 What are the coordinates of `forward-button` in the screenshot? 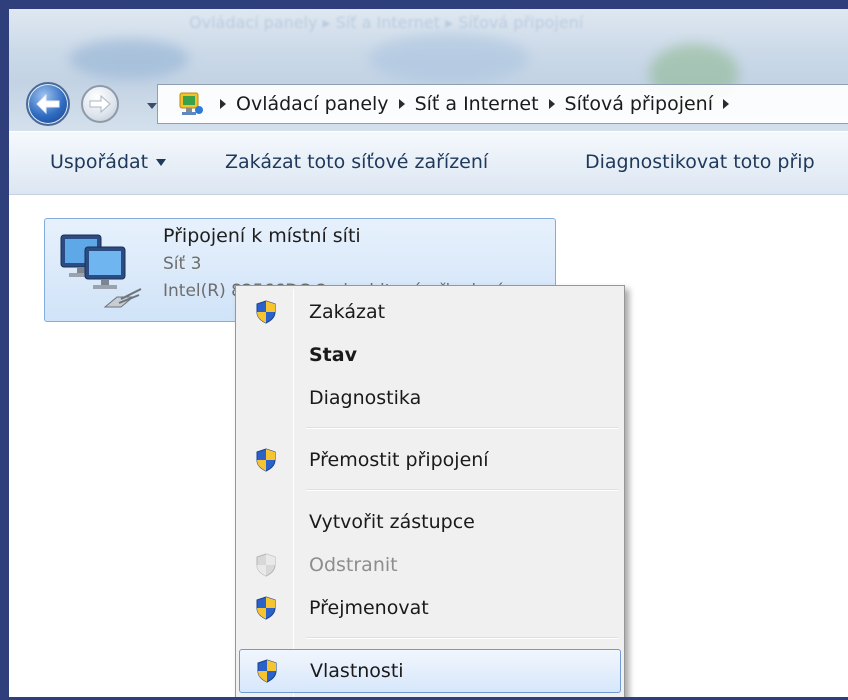 It's located at (100, 104).